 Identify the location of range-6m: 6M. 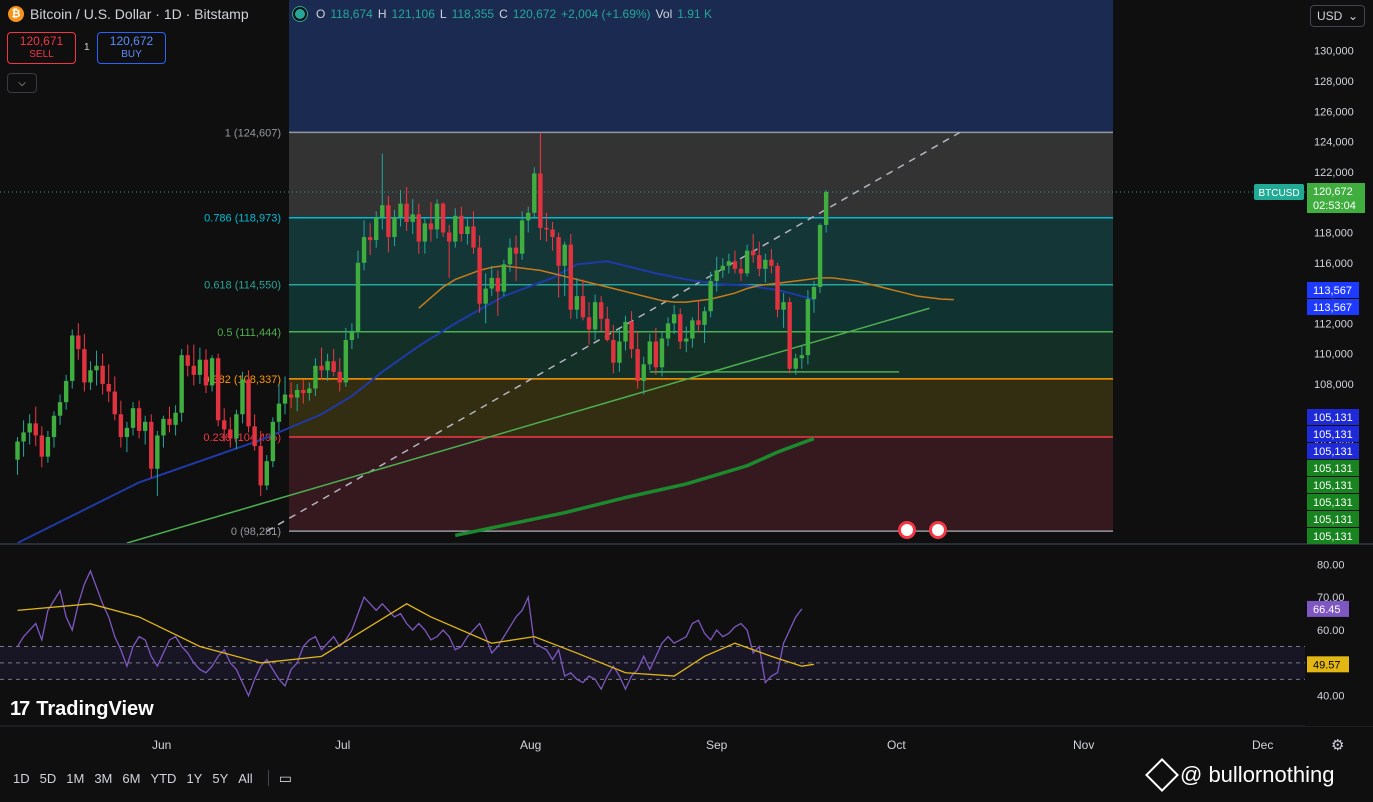
(131, 778).